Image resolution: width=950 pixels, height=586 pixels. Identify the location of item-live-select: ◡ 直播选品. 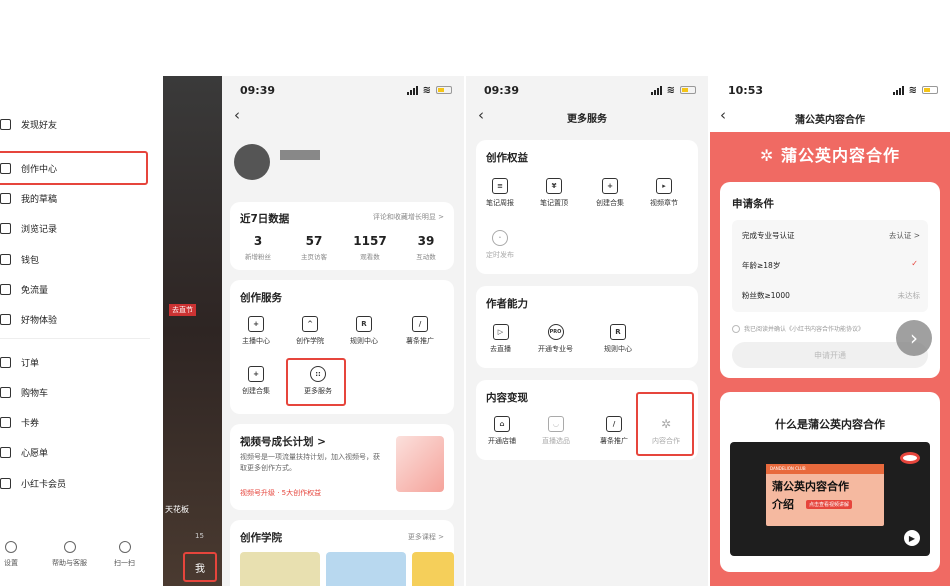
(556, 431).